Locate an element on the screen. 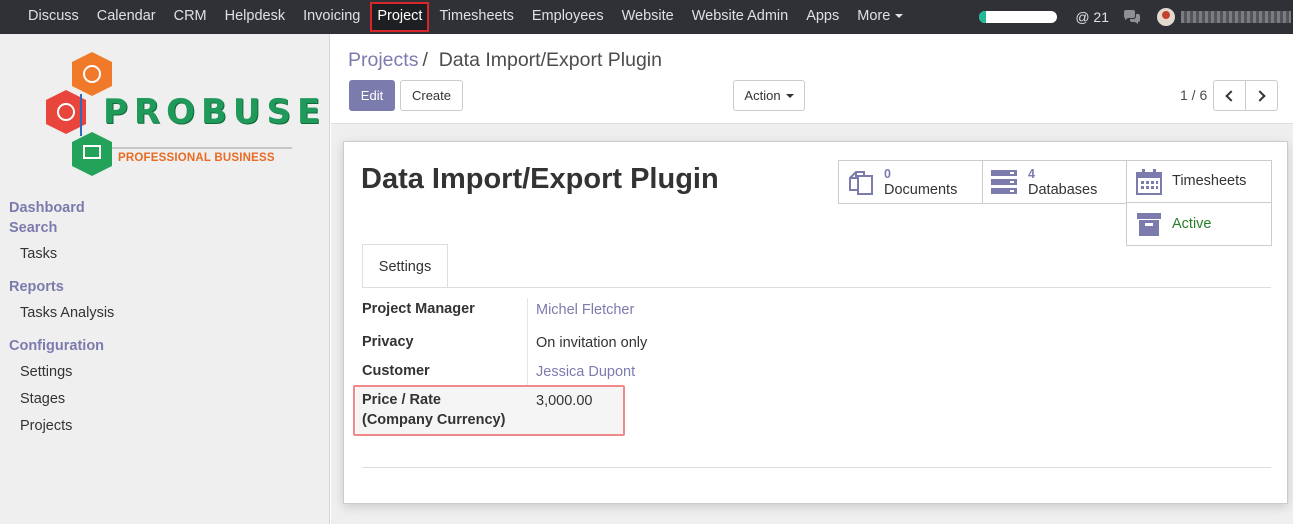 The height and width of the screenshot is (524, 1293). menu-helpdesk: Helpdesk is located at coordinates (255, 17).